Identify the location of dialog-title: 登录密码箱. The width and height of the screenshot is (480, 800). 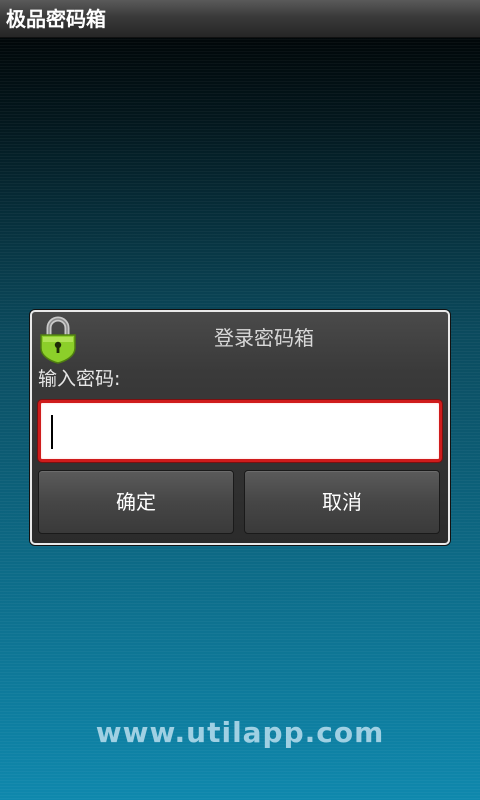
(264, 338).